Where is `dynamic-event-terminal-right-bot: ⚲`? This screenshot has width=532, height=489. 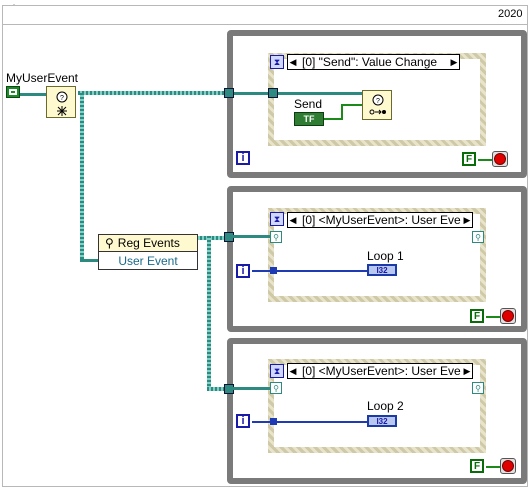 dynamic-event-terminal-right-bot: ⚲ is located at coordinates (478, 388).